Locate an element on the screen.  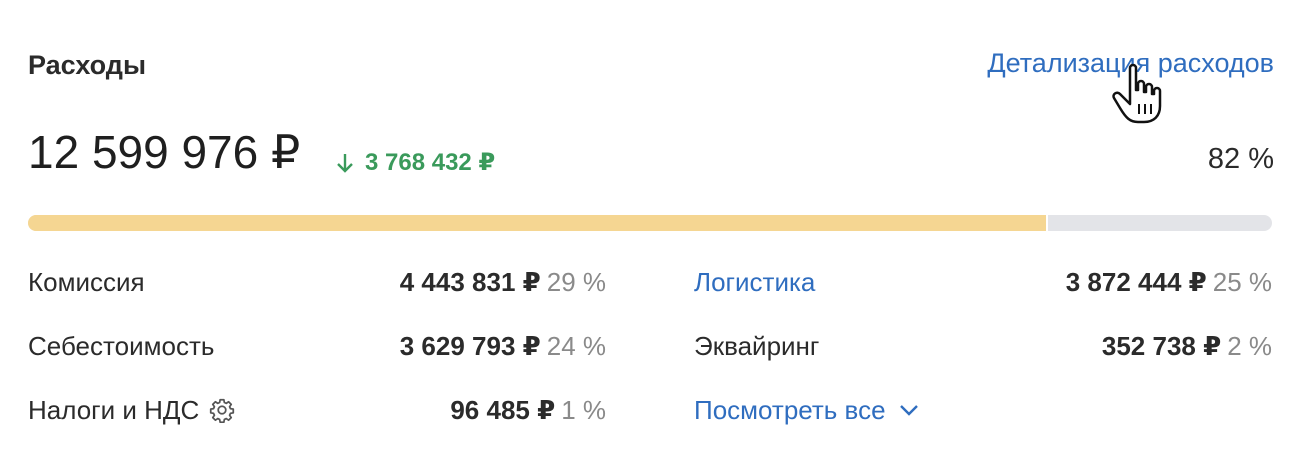
expense-value: 3 629 793 ₽24 % is located at coordinates (503, 346).